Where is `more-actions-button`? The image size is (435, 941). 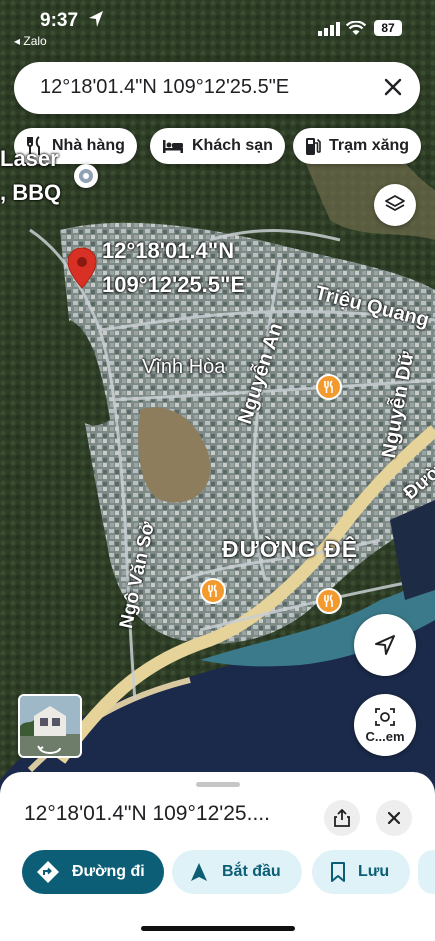 more-actions-button is located at coordinates (426, 872).